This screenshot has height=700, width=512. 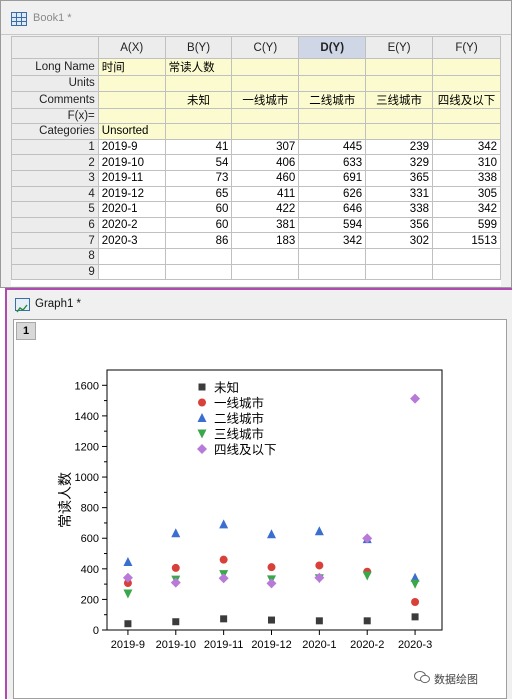 I want to click on data-cell: 54, so click(x=198, y=162).